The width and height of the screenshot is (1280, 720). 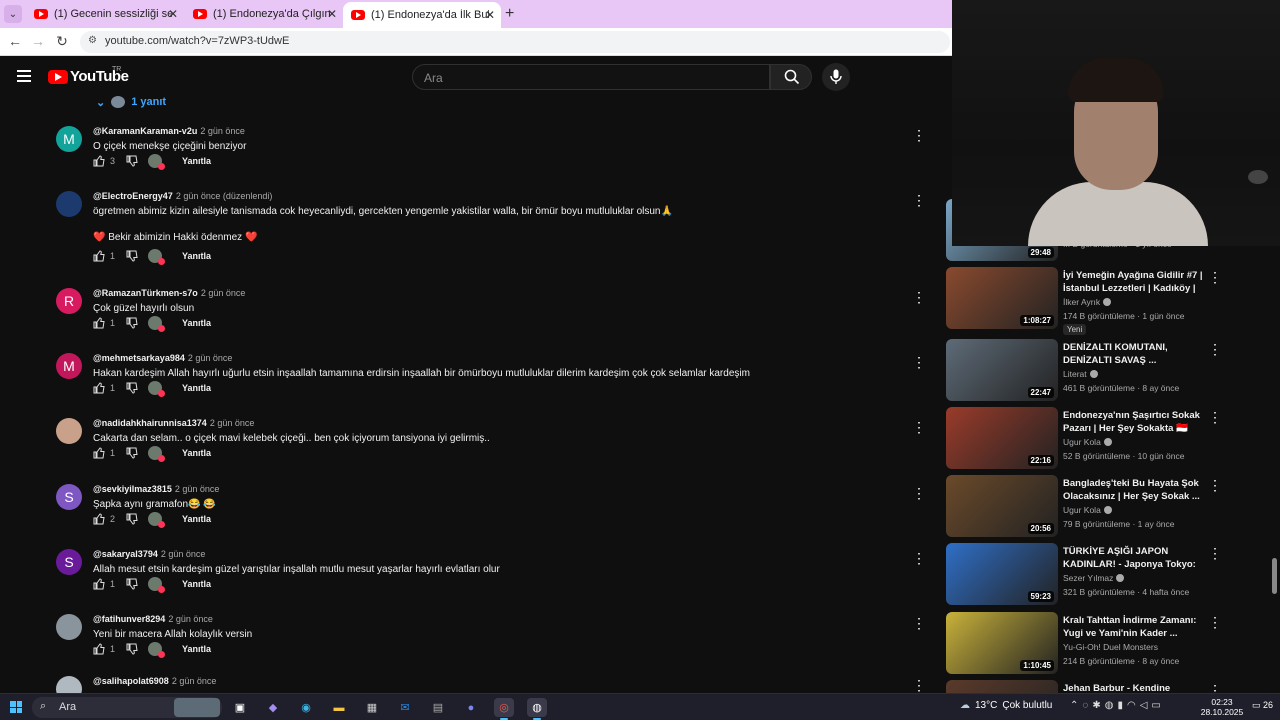 What do you see at coordinates (1098, 705) in the screenshot?
I see `bluetooth-icon: ✱` at bounding box center [1098, 705].